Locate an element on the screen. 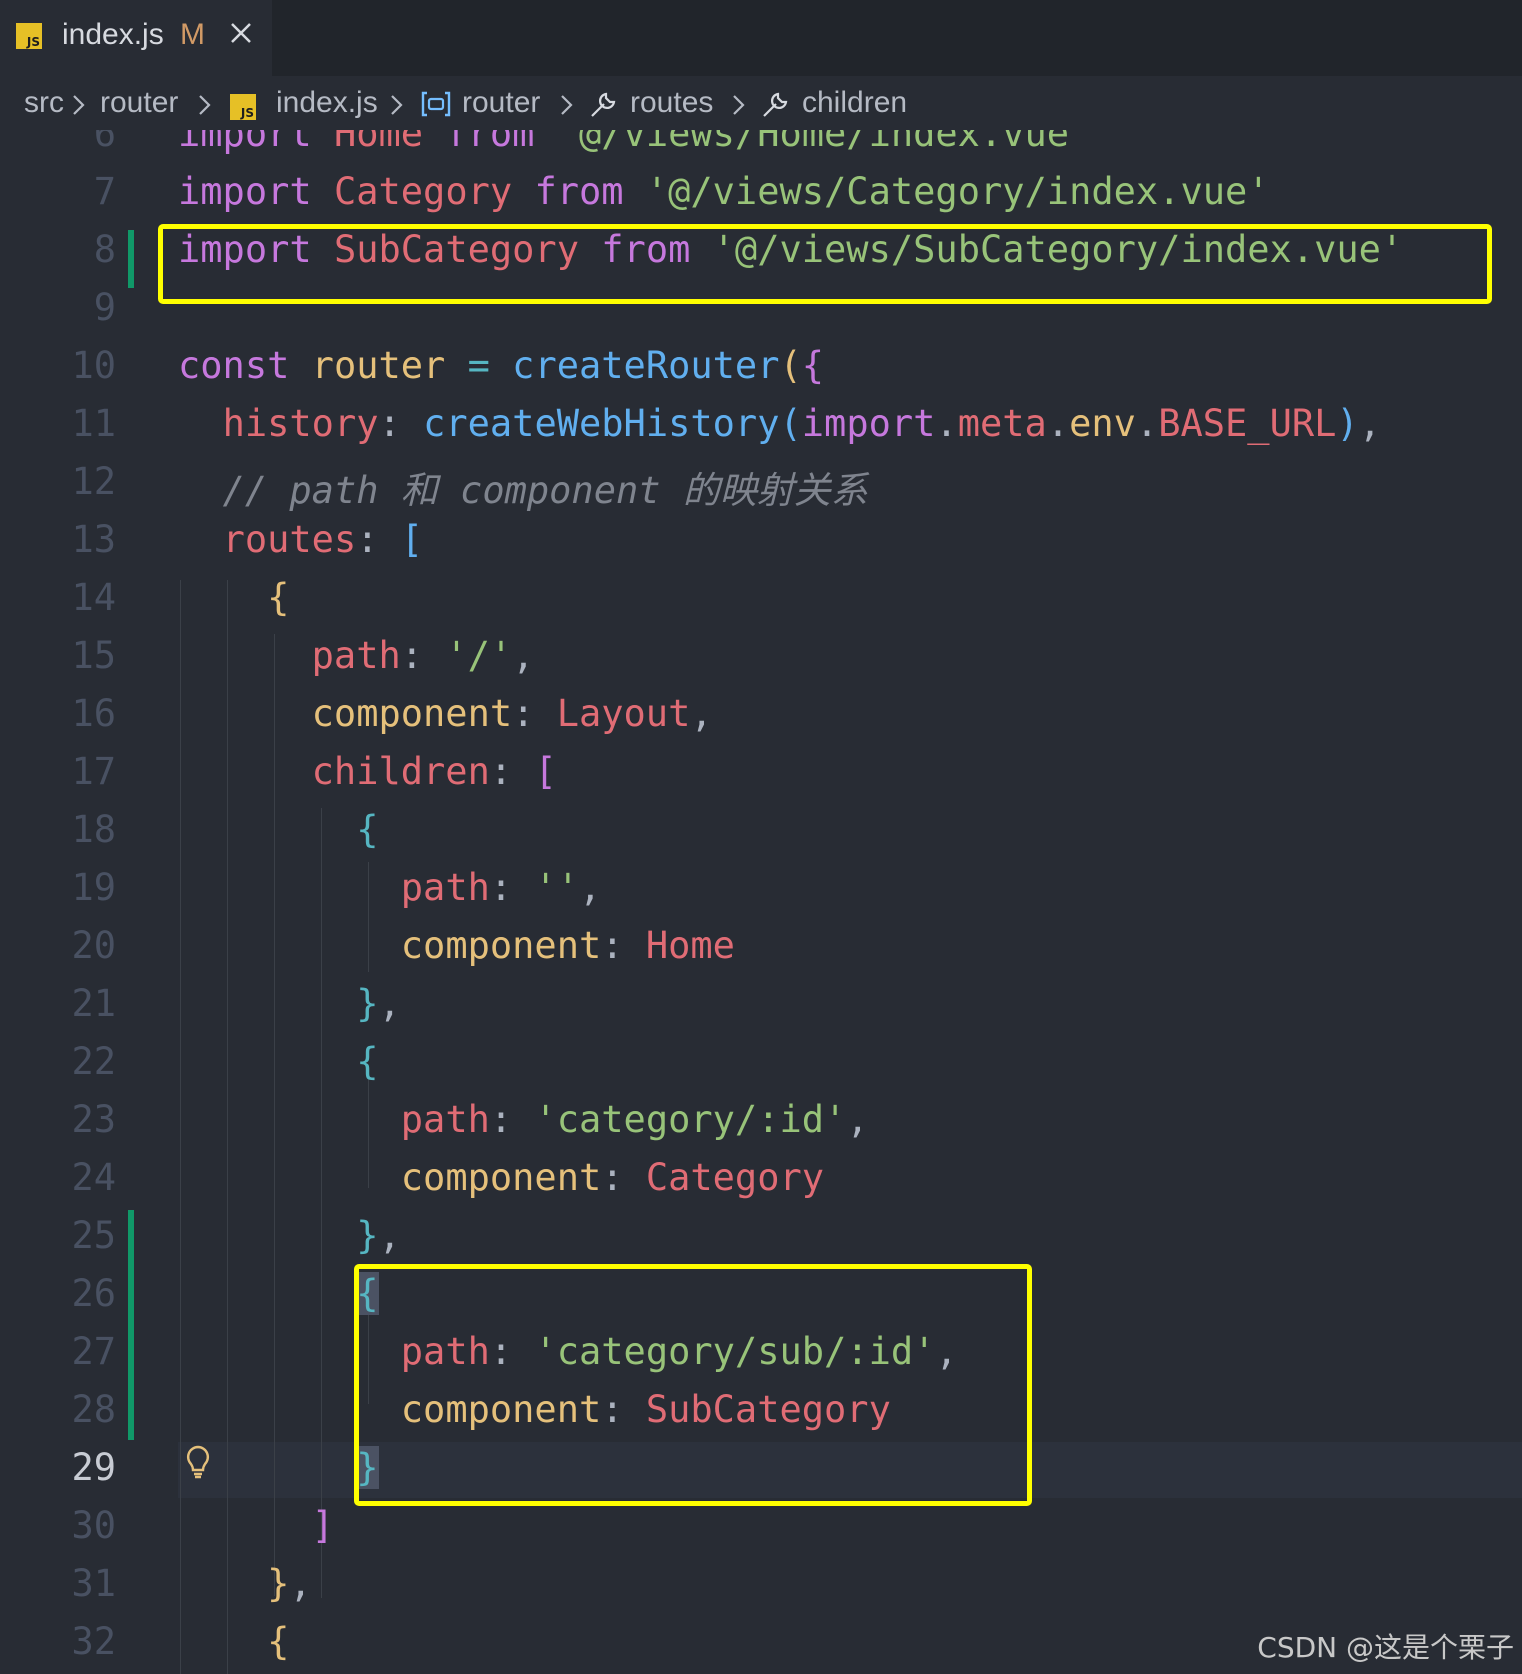 Image resolution: width=1522 pixels, height=1674 pixels. breadcrumb-router: router is located at coordinates (139, 103).